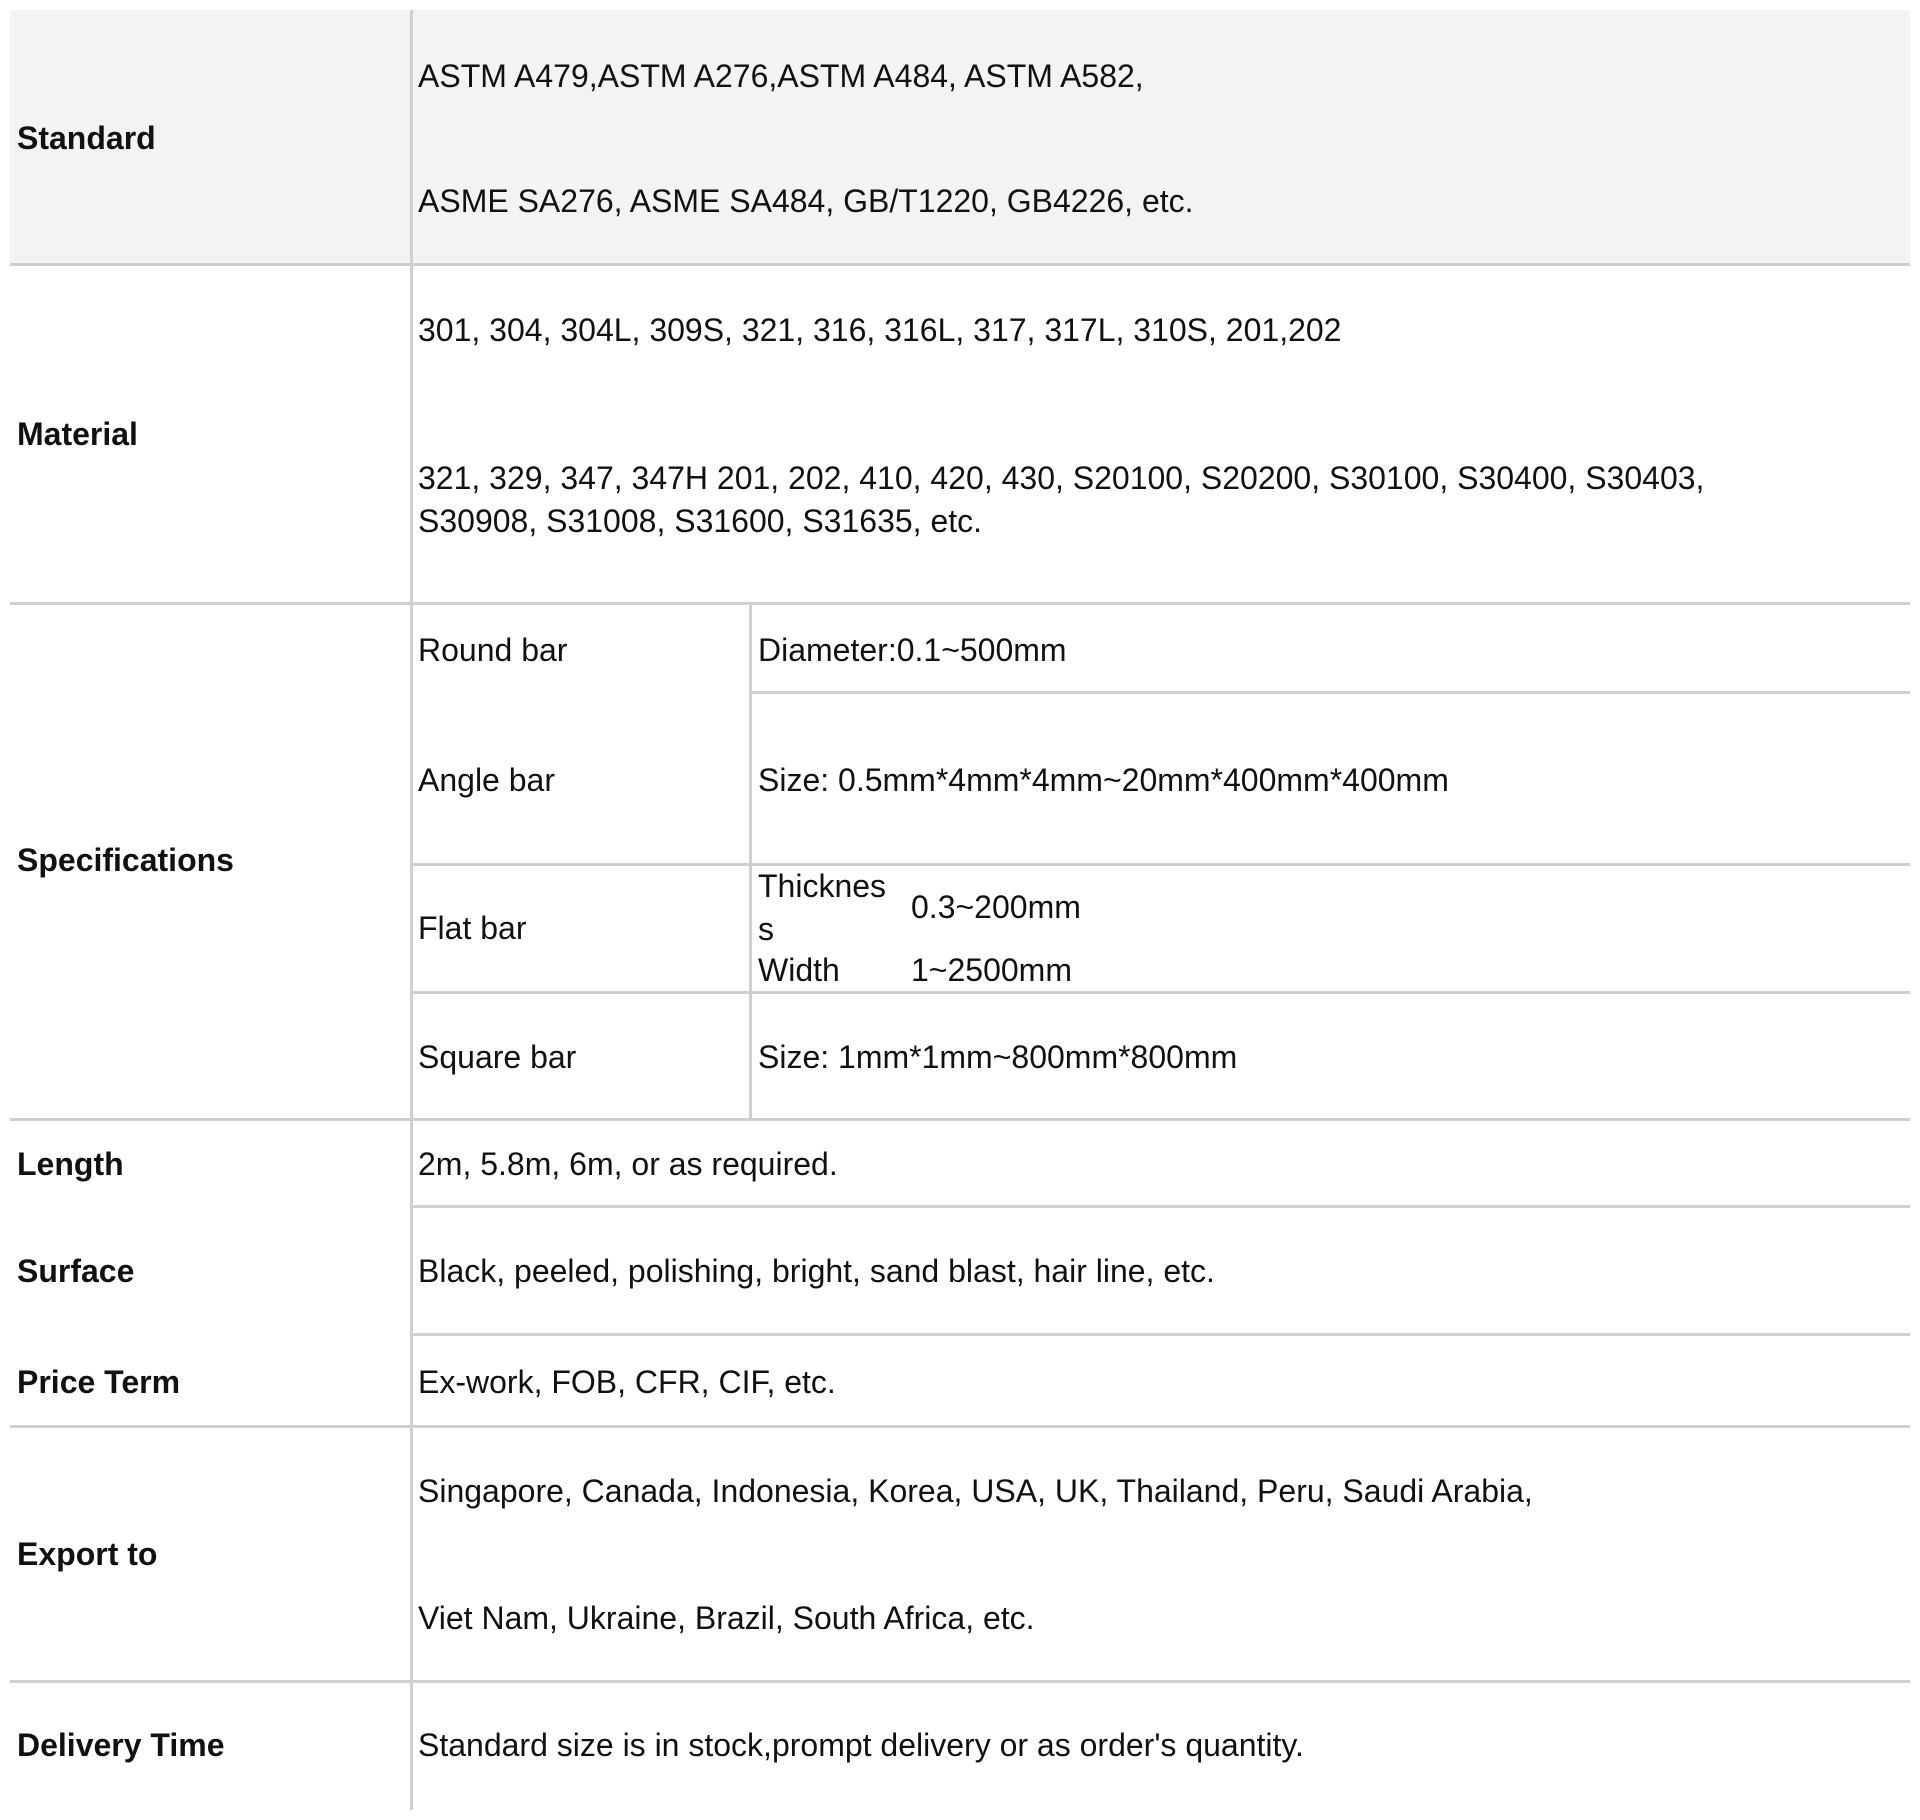 The height and width of the screenshot is (1820, 1920). I want to click on material-line-3: S30908, S31008, S31600, S31635, etc., so click(700, 521).